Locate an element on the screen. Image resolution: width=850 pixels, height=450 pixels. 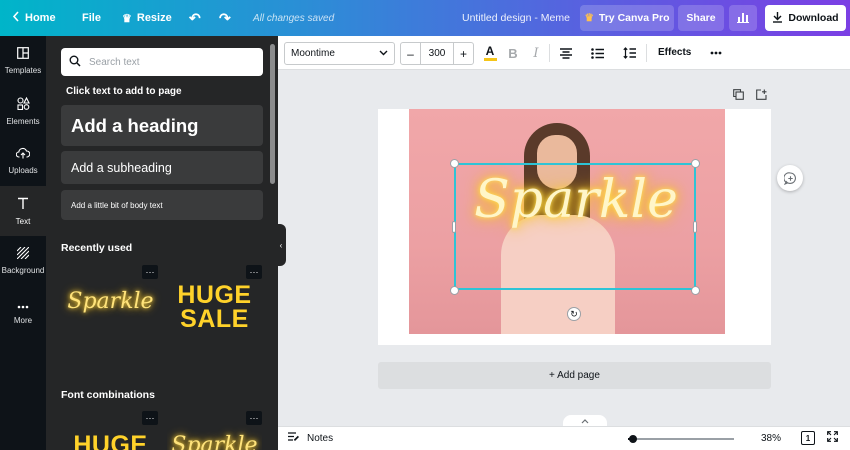
add-subheading-button: Add a subheading is located at coordinates (162, 167).